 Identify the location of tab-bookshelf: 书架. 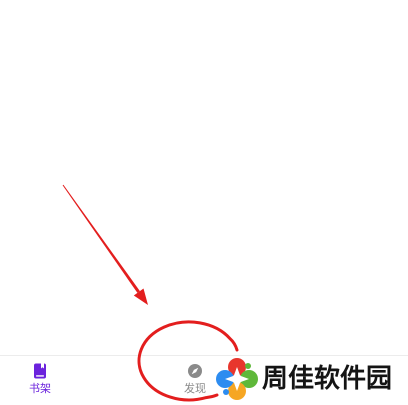
(40, 380).